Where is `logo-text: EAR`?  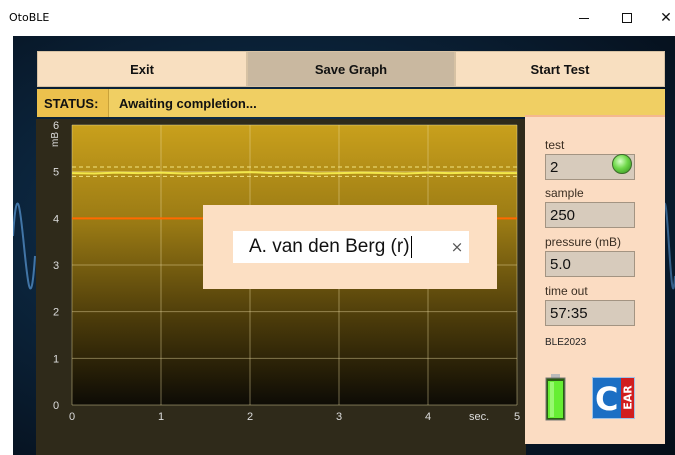 logo-text: EAR is located at coordinates (628, 397).